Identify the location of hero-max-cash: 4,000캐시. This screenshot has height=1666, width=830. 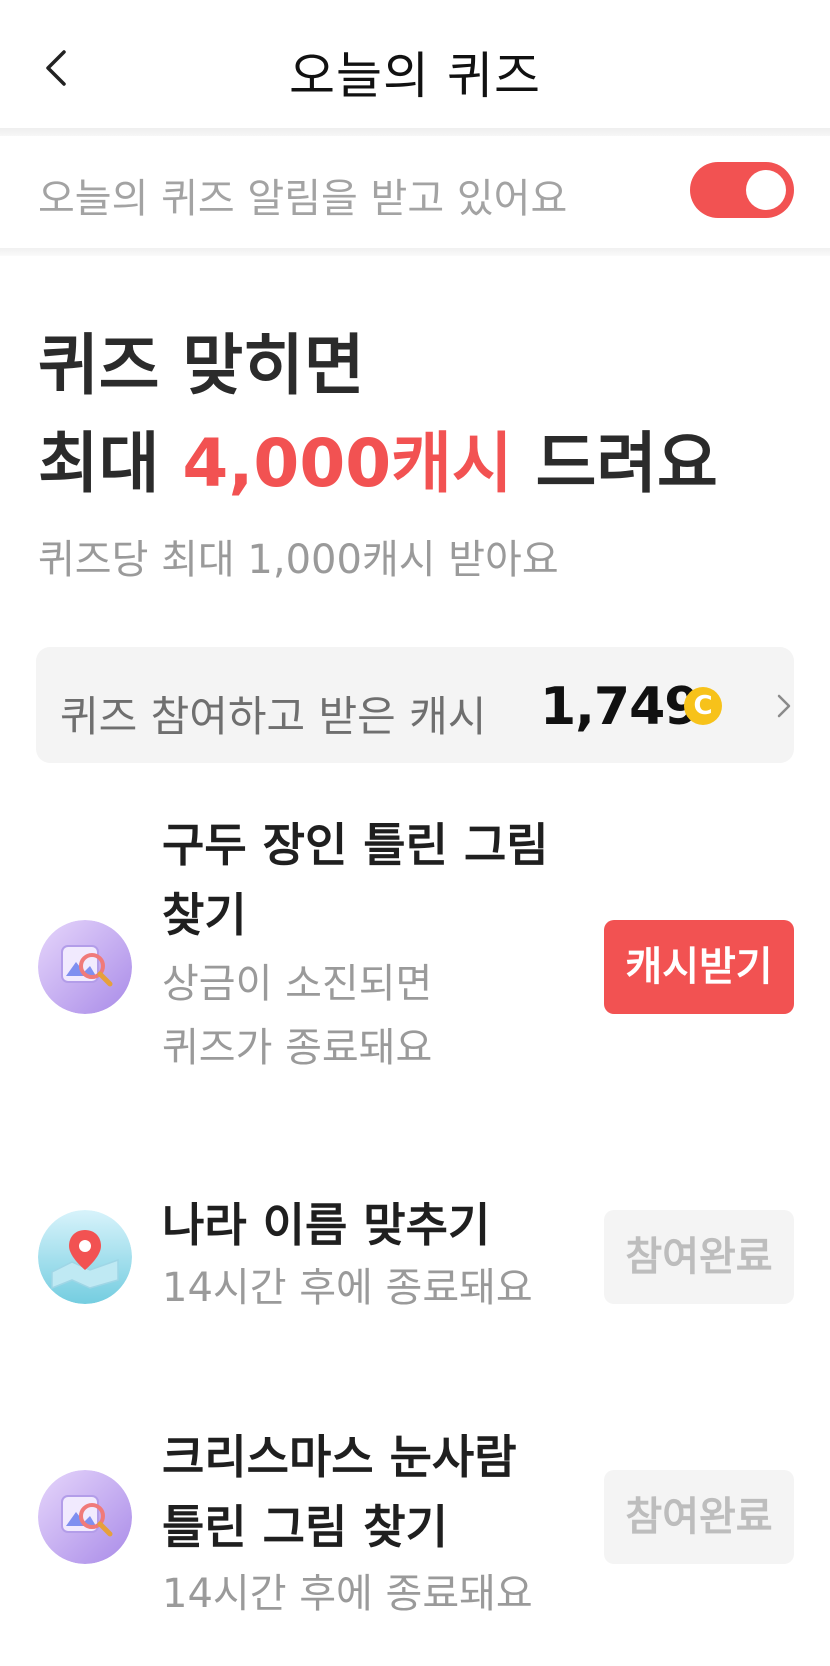
(347, 463).